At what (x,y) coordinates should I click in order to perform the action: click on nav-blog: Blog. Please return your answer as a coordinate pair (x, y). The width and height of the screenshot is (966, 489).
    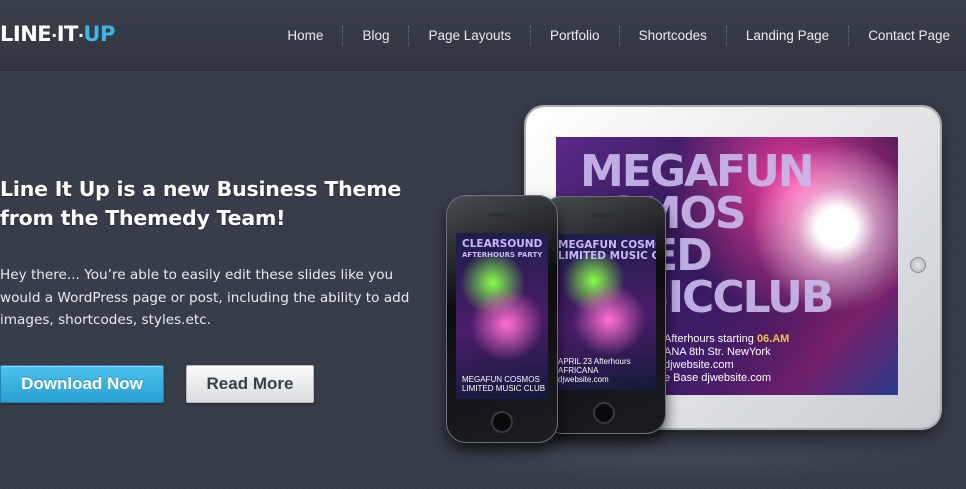
    Looking at the image, I should click on (375, 36).